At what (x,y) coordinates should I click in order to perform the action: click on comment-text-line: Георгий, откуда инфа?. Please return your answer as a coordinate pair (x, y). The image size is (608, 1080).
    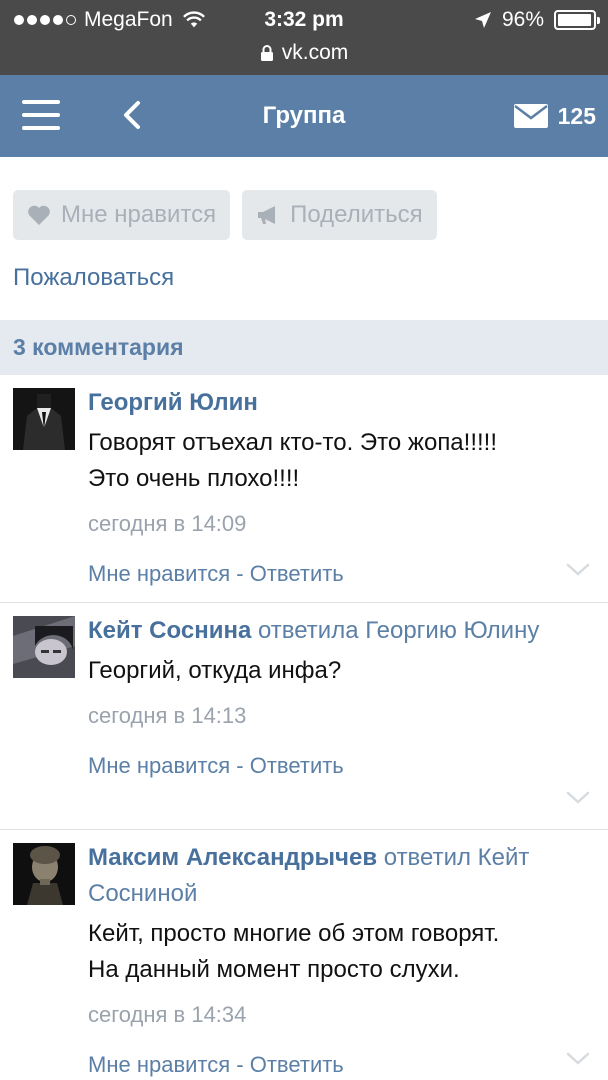
    Looking at the image, I should click on (215, 670).